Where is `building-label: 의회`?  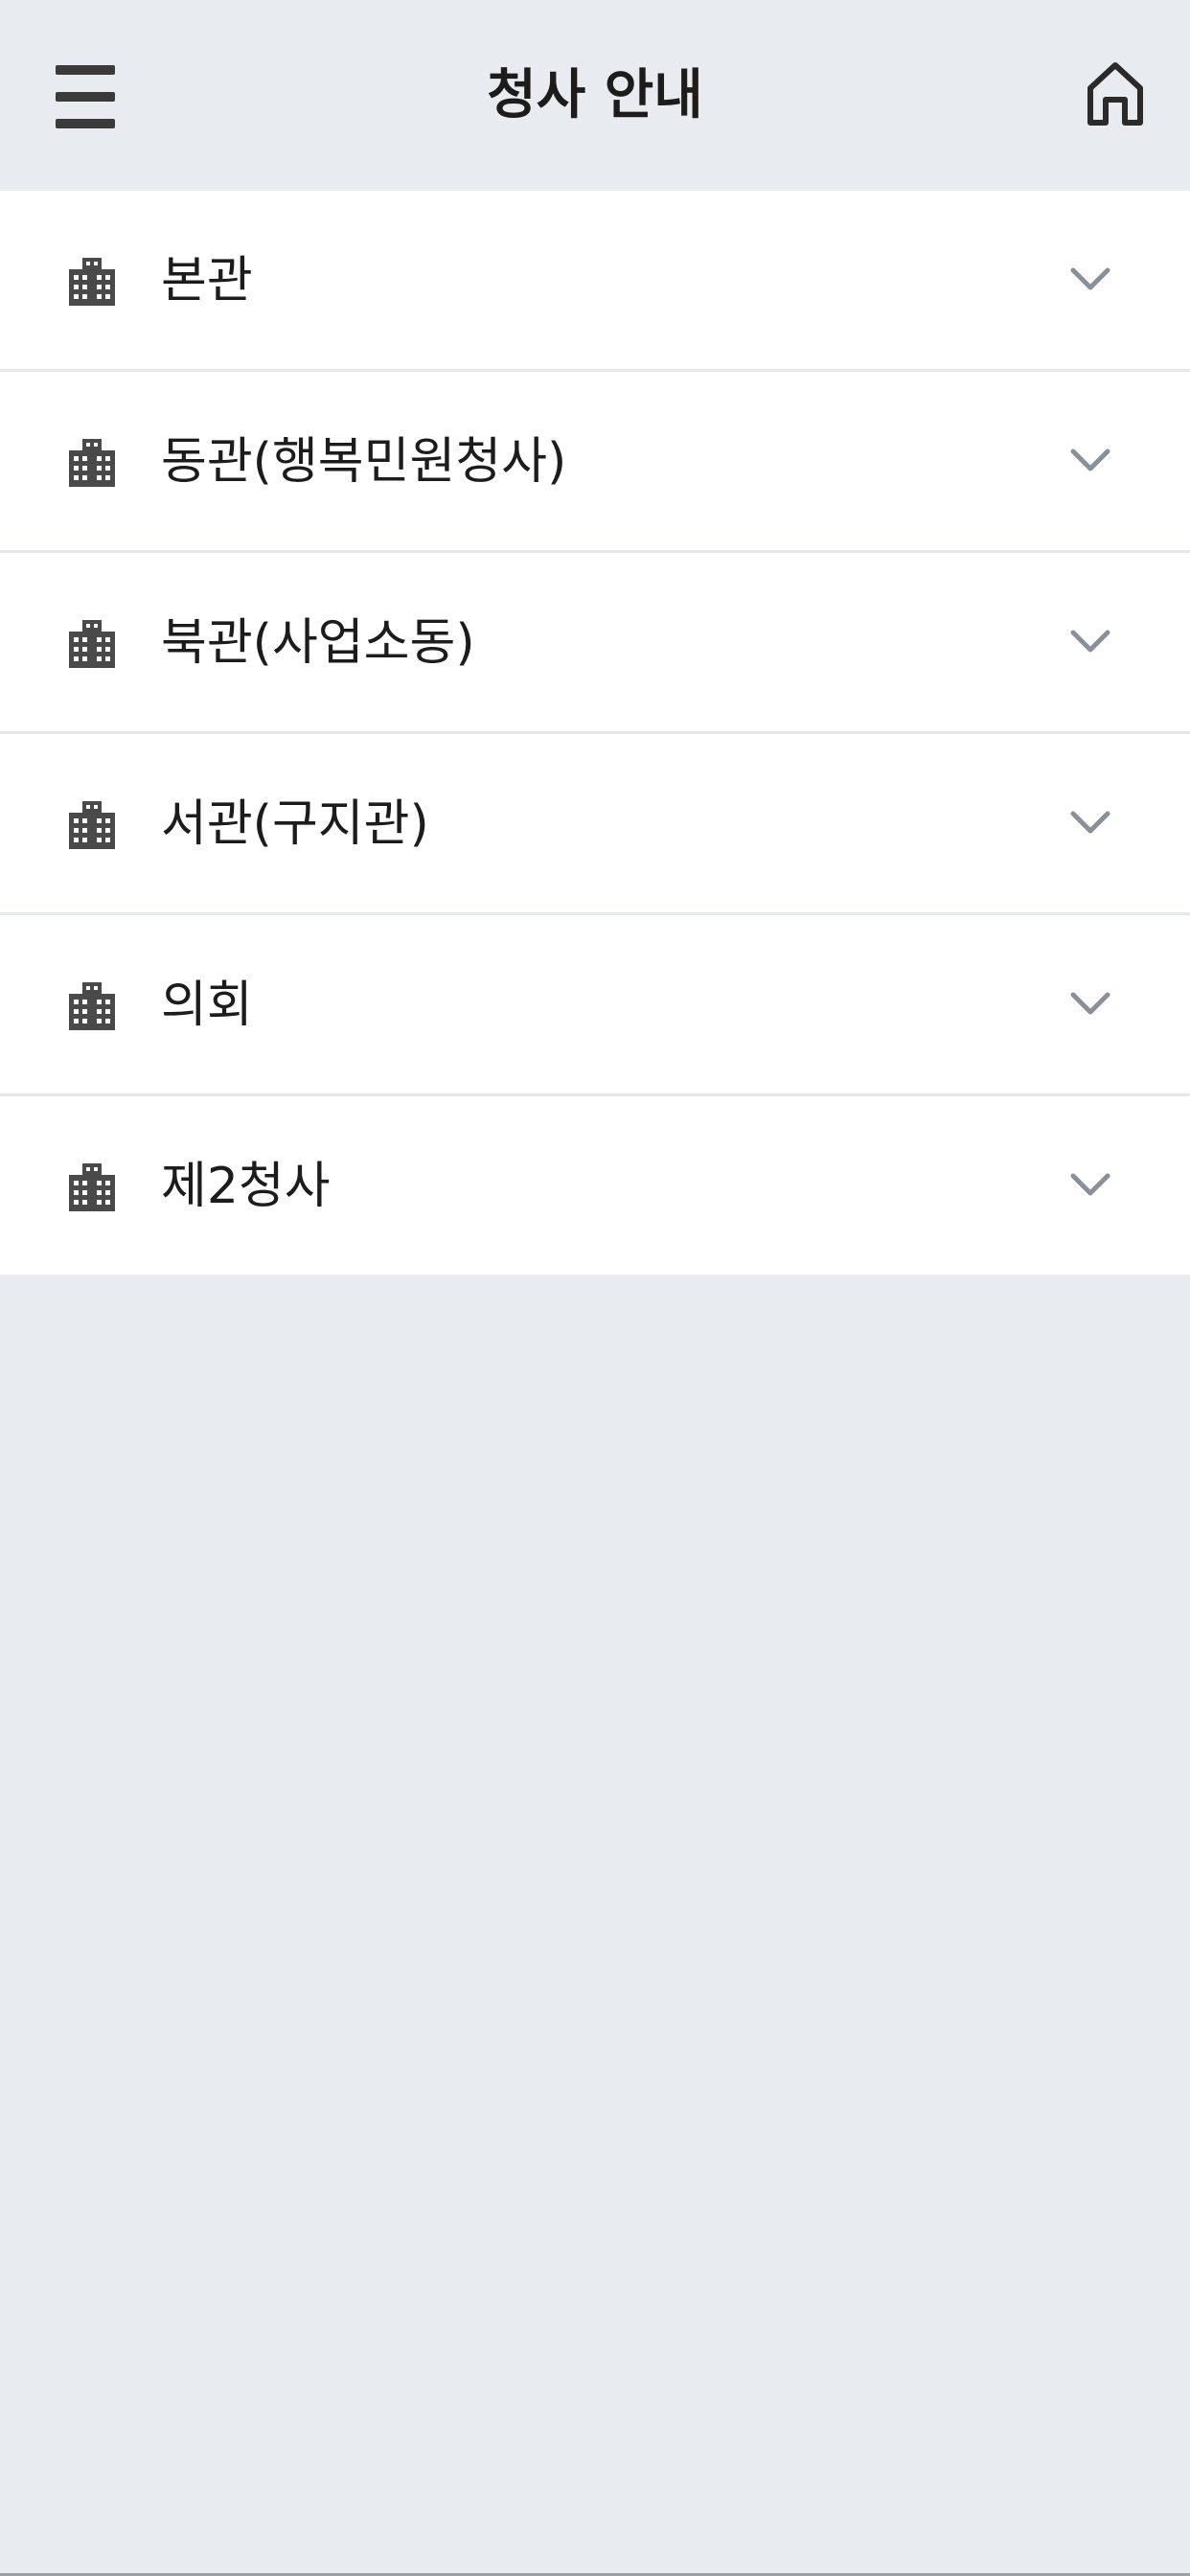 building-label: 의회 is located at coordinates (207, 1005).